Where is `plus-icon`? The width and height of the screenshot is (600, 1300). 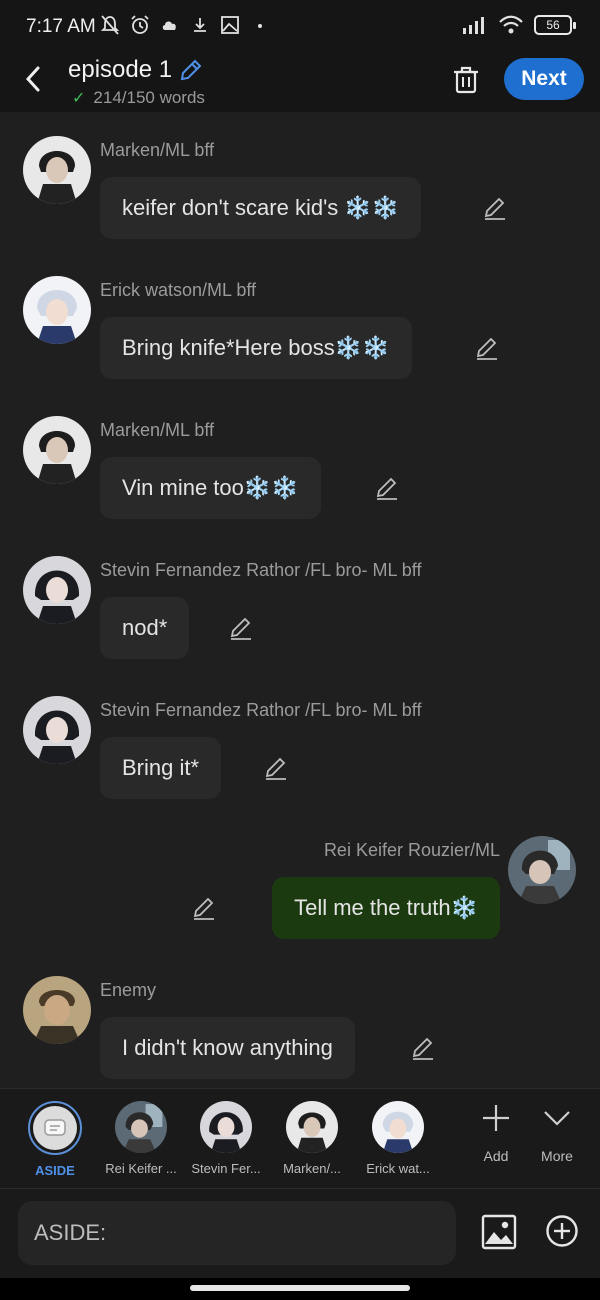
plus-icon is located at coordinates (496, 1118).